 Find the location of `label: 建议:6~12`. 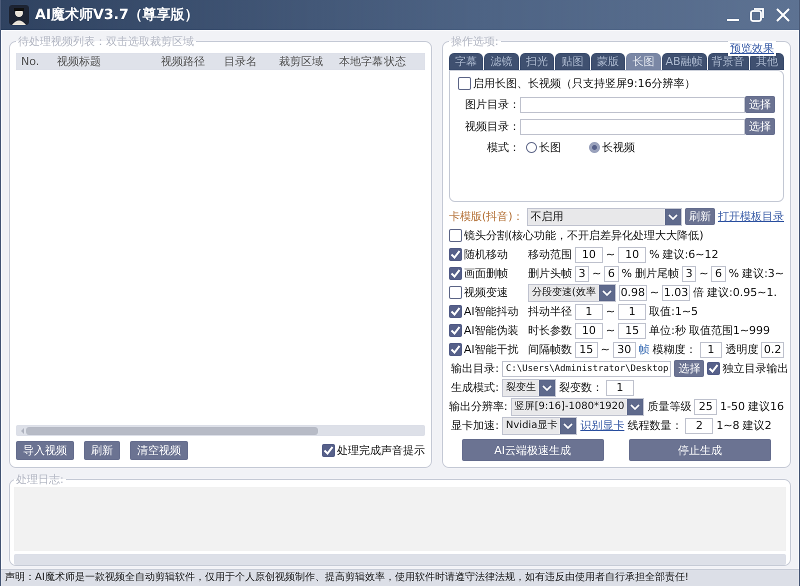

label: 建议:6~12 is located at coordinates (690, 254).